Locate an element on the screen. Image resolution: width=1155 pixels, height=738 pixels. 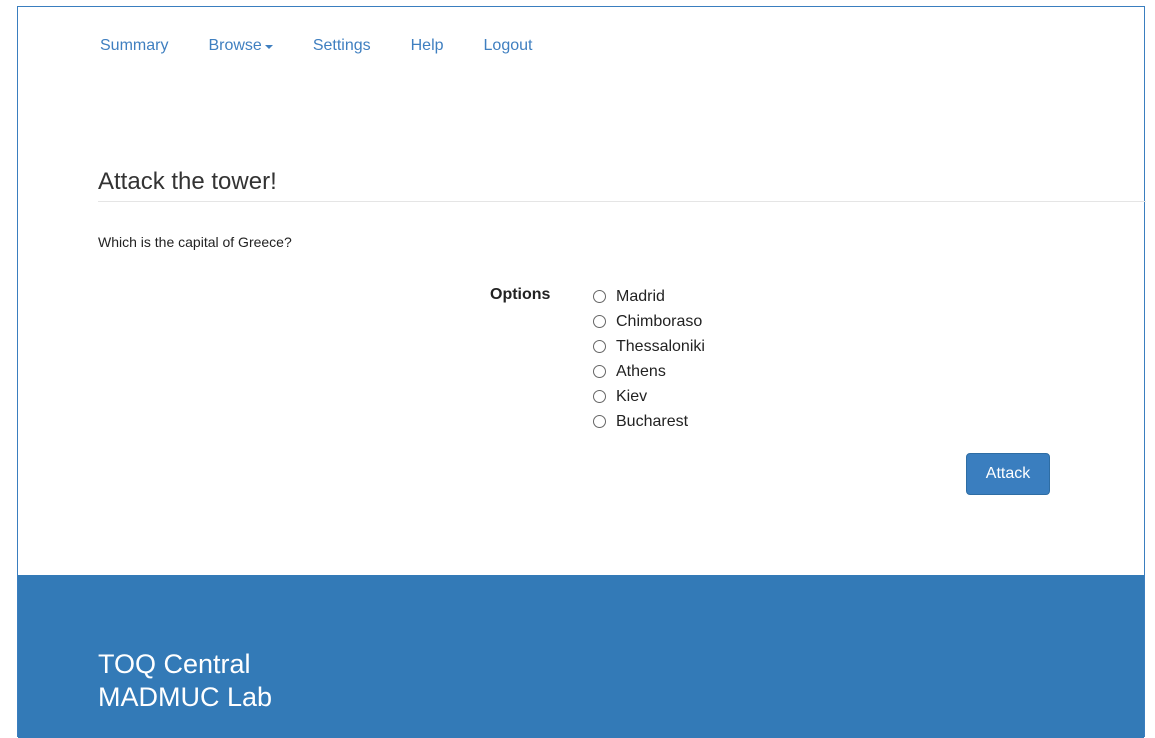
question-text: Which is the capital of Greece? is located at coordinates (195, 242).